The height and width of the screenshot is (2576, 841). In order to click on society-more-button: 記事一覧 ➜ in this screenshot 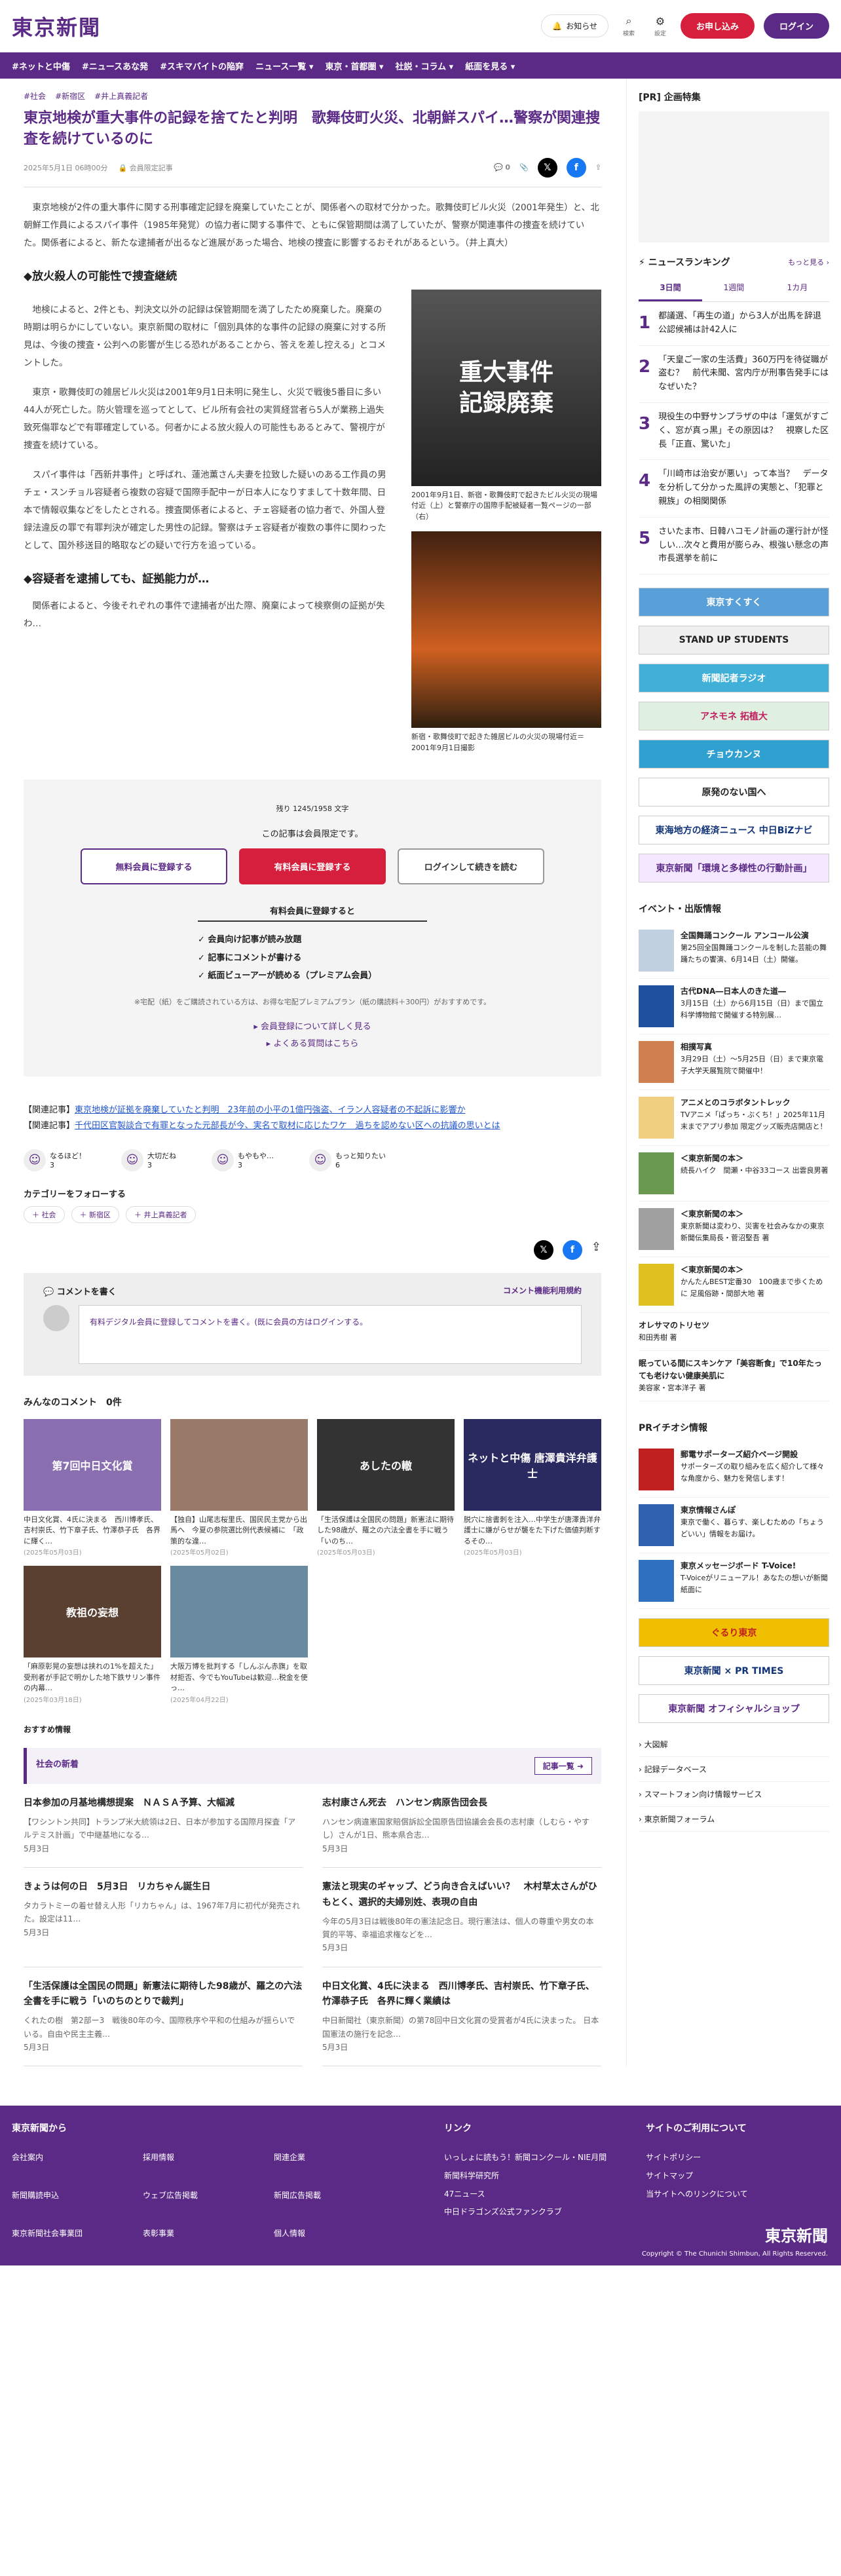, I will do `click(563, 1765)`.